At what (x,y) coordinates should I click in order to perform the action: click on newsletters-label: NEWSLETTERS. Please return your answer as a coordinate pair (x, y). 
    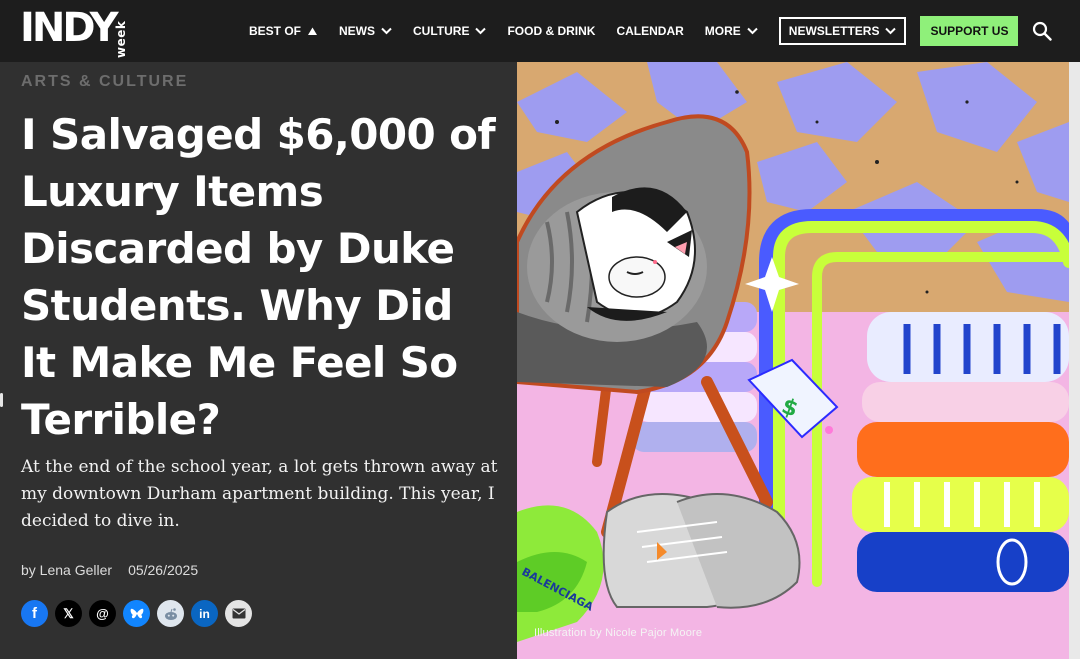
    Looking at the image, I should click on (834, 31).